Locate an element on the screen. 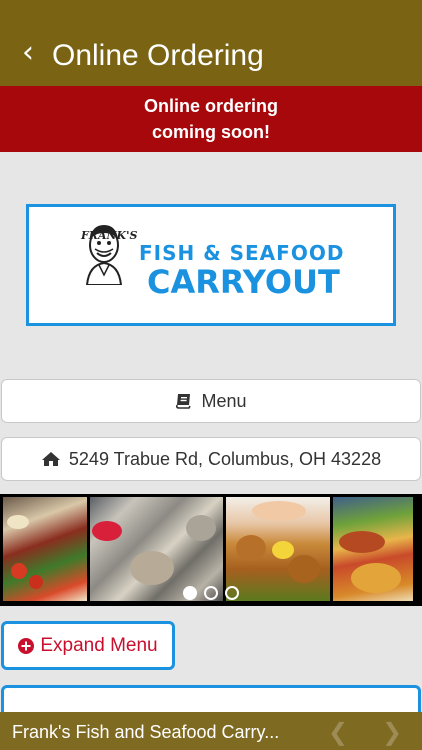 This screenshot has height=750, width=422. next-chevron-icon: ❯ is located at coordinates (392, 732).